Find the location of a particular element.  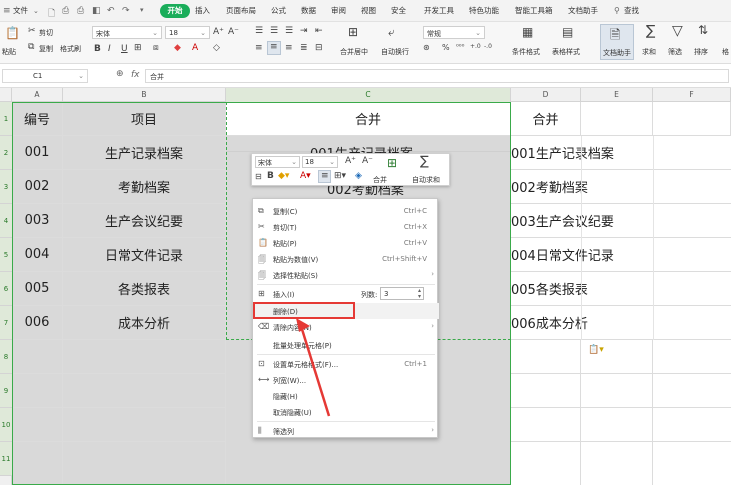

cell-d6: 005各类报表 is located at coordinates (621, 289).